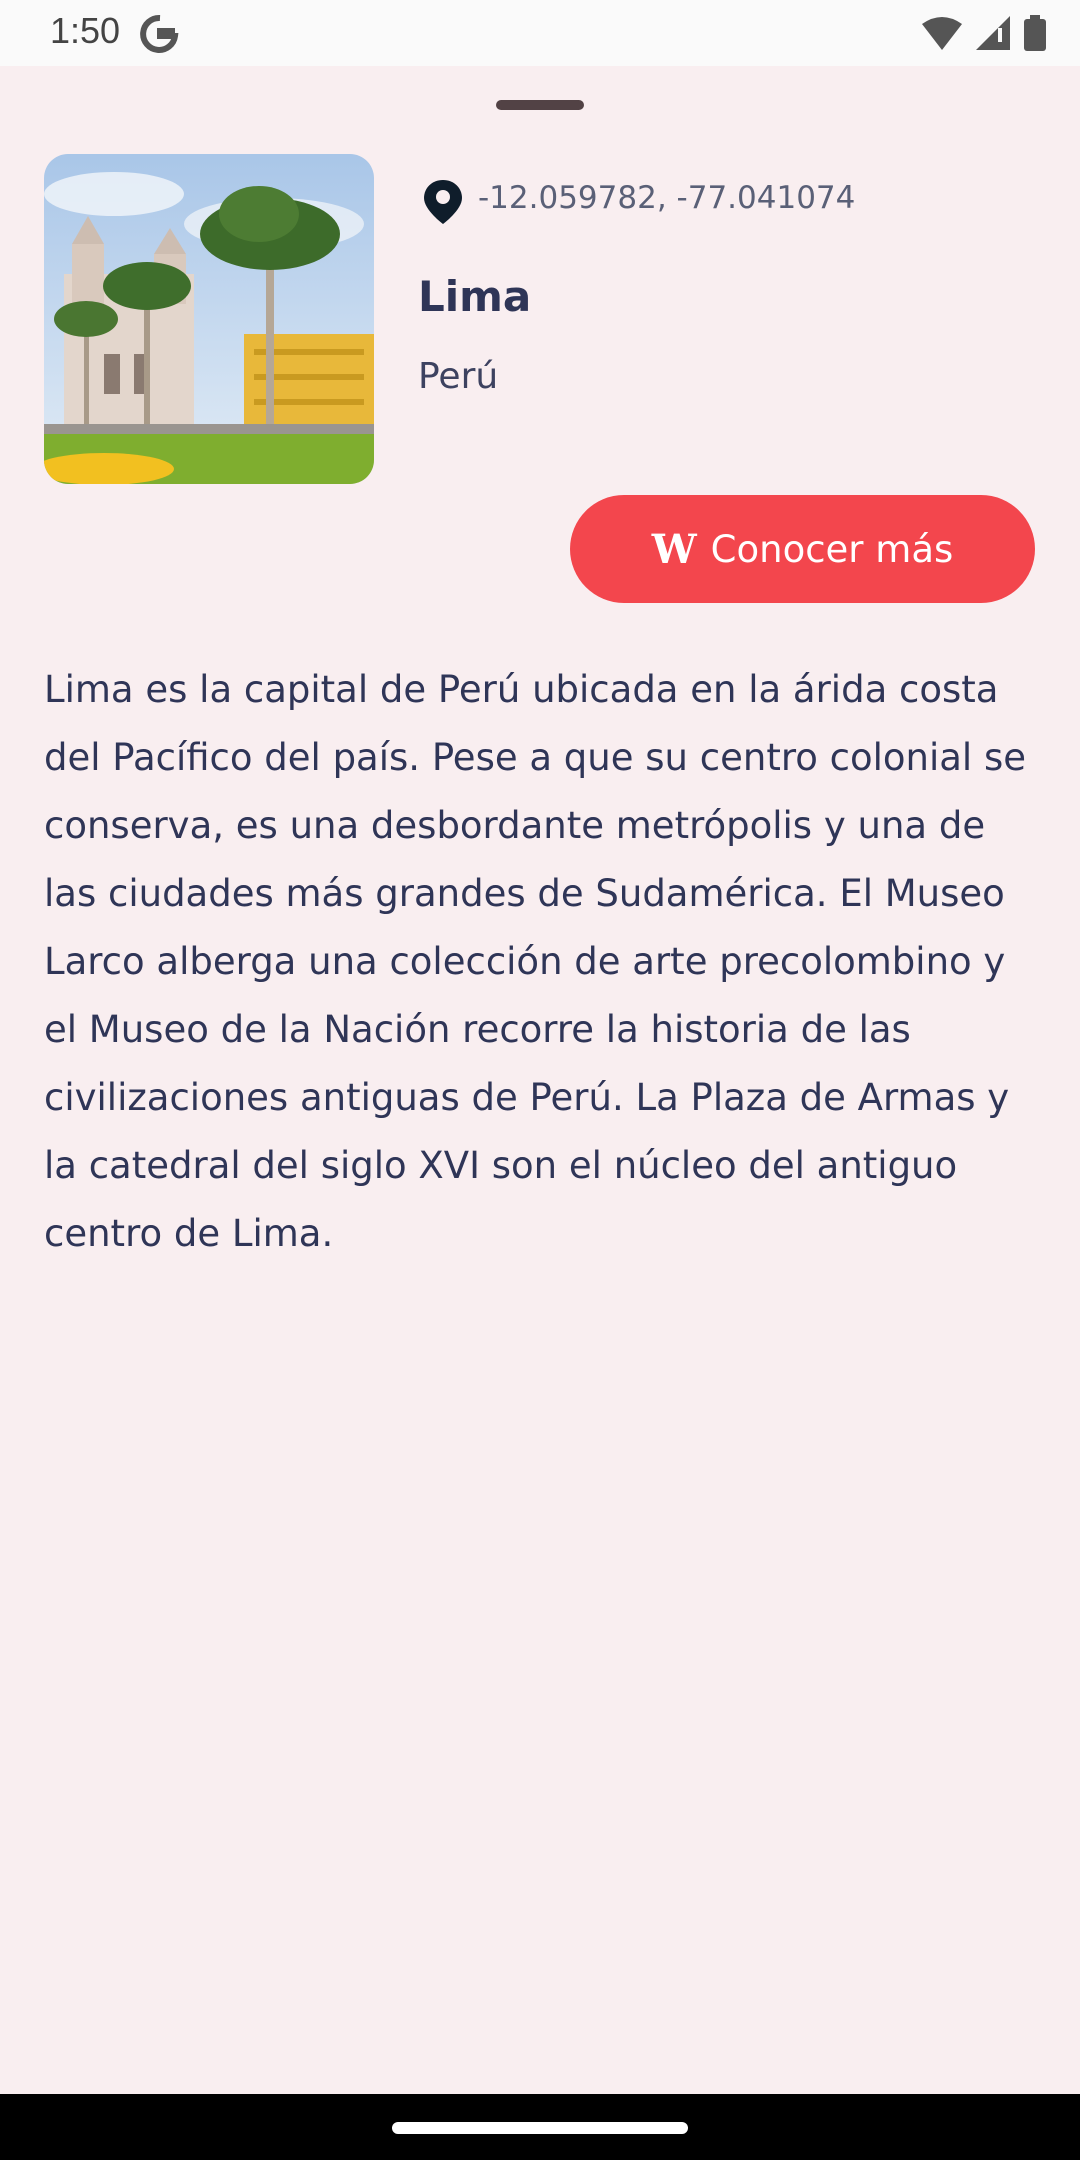 This screenshot has width=1080, height=2160. Describe the element at coordinates (85, 30) in the screenshot. I see `status-time: 1:50` at that location.